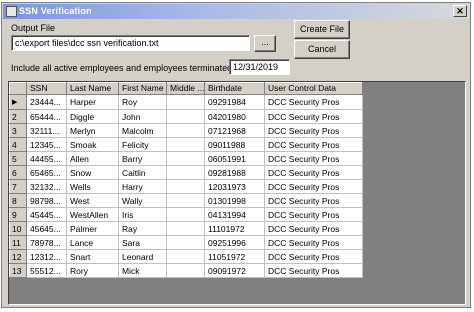  Describe the element at coordinates (92, 102) in the screenshot. I see `last-name-cell: Harper` at that location.